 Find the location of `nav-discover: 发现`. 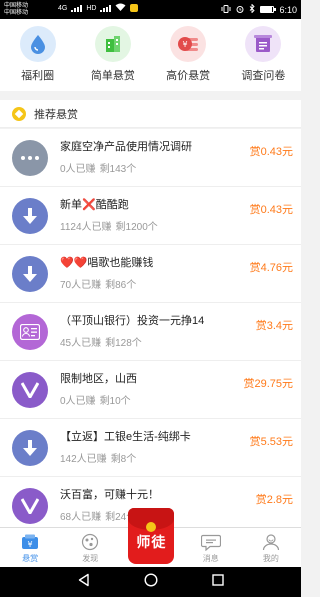

nav-discover: 发现 is located at coordinates (90, 547).